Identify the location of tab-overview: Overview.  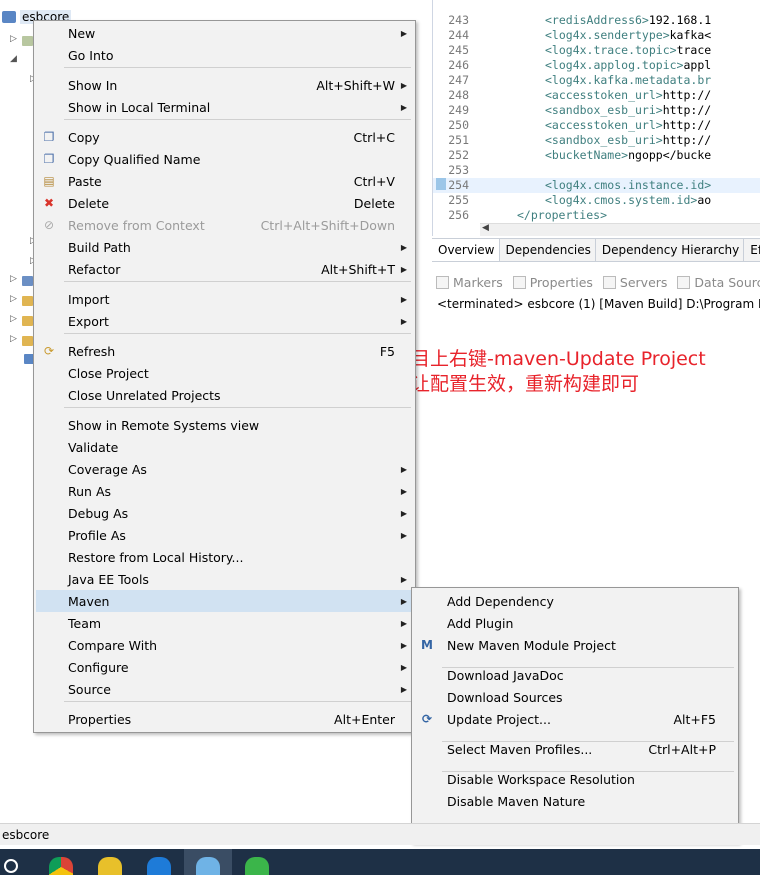
(466, 250).